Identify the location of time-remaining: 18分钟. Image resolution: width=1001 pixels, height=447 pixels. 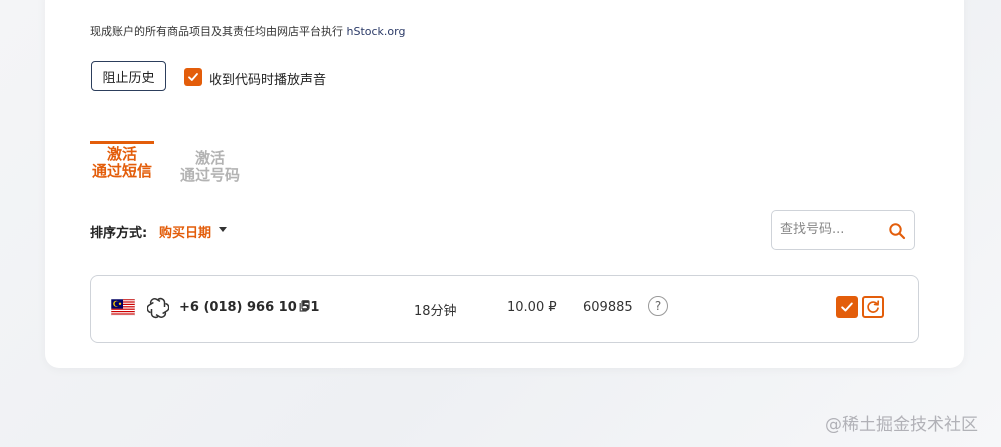
(435, 311).